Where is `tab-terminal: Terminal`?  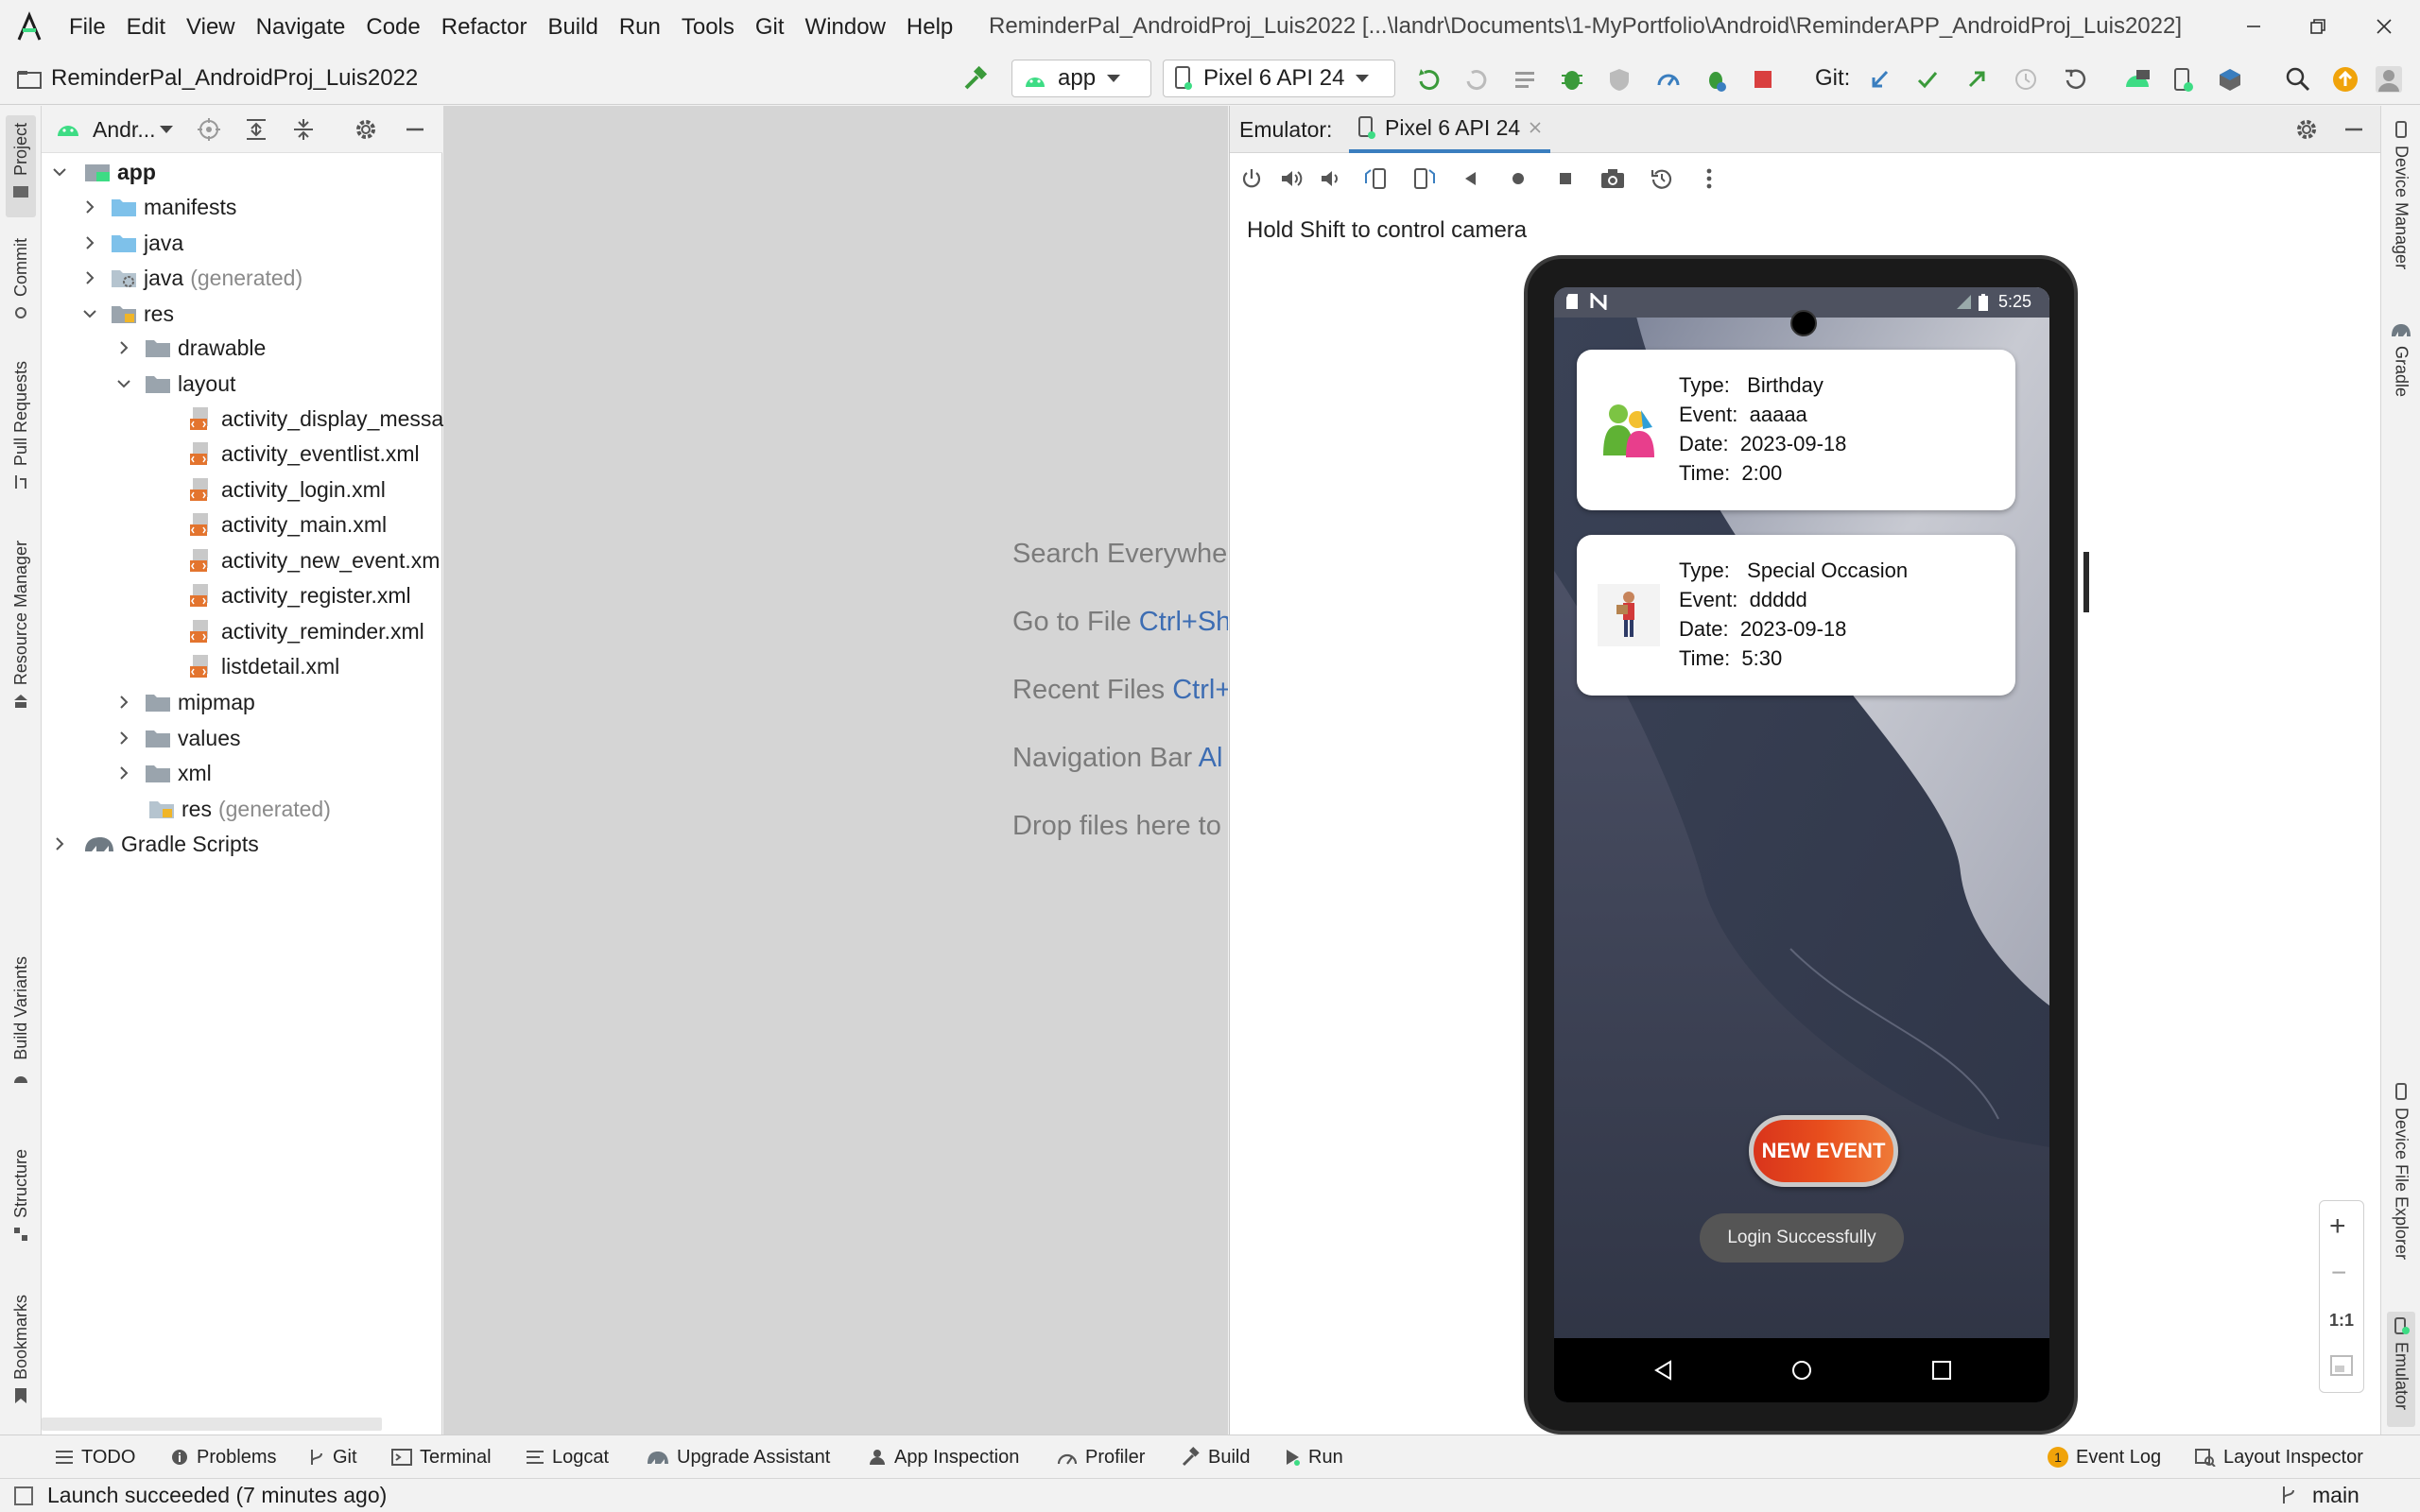 tab-terminal: Terminal is located at coordinates (441, 1457).